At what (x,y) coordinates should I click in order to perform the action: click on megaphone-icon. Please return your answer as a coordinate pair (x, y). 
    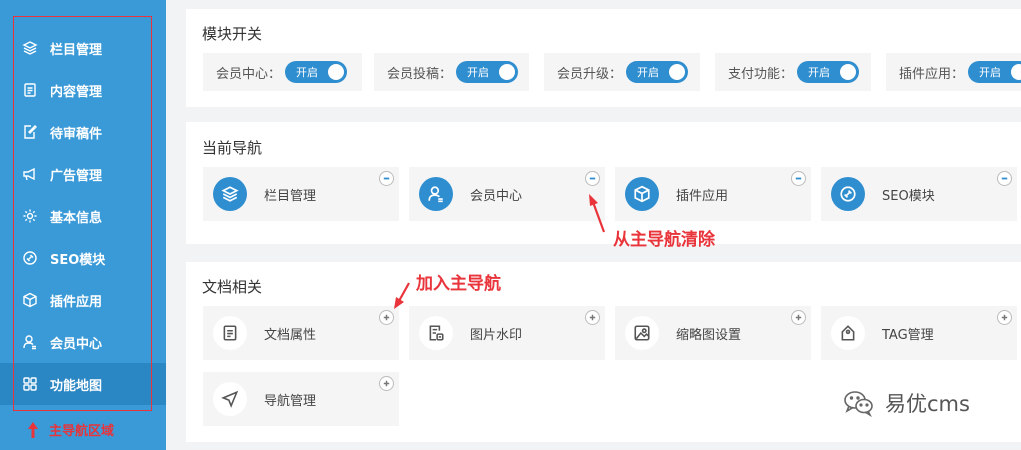
    Looking at the image, I should click on (30, 174).